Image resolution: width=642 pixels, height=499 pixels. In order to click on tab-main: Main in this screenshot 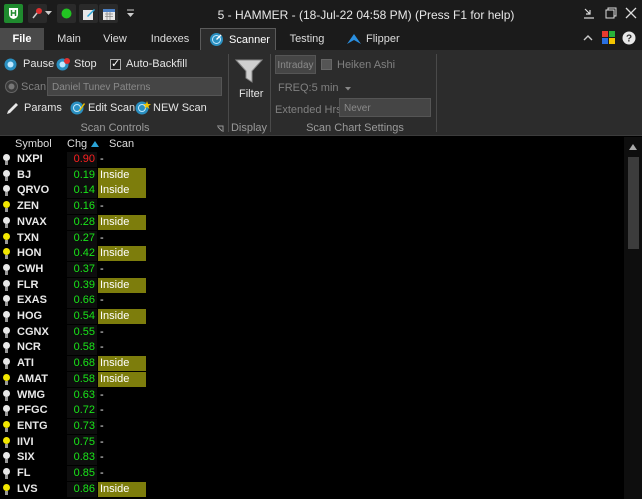, I will do `click(69, 39)`.